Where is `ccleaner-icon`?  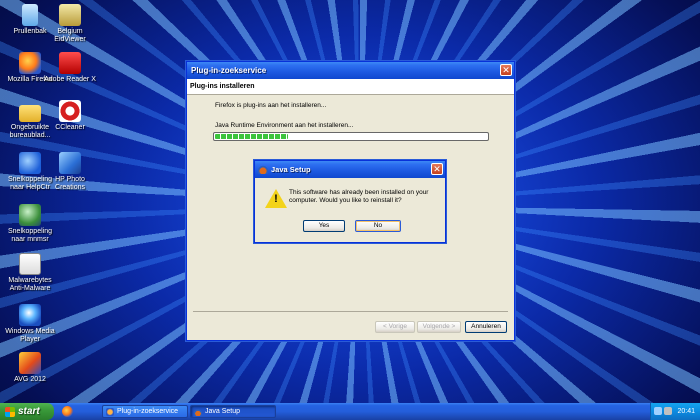
ccleaner-icon is located at coordinates (70, 111).